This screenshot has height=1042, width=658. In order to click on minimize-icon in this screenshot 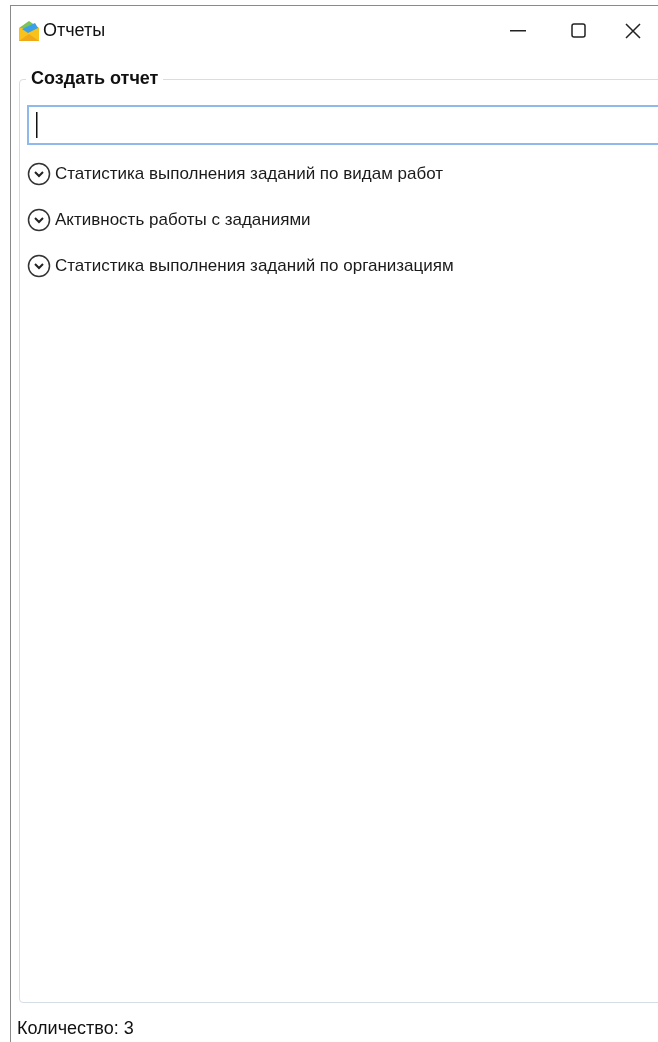, I will do `click(518, 30)`.